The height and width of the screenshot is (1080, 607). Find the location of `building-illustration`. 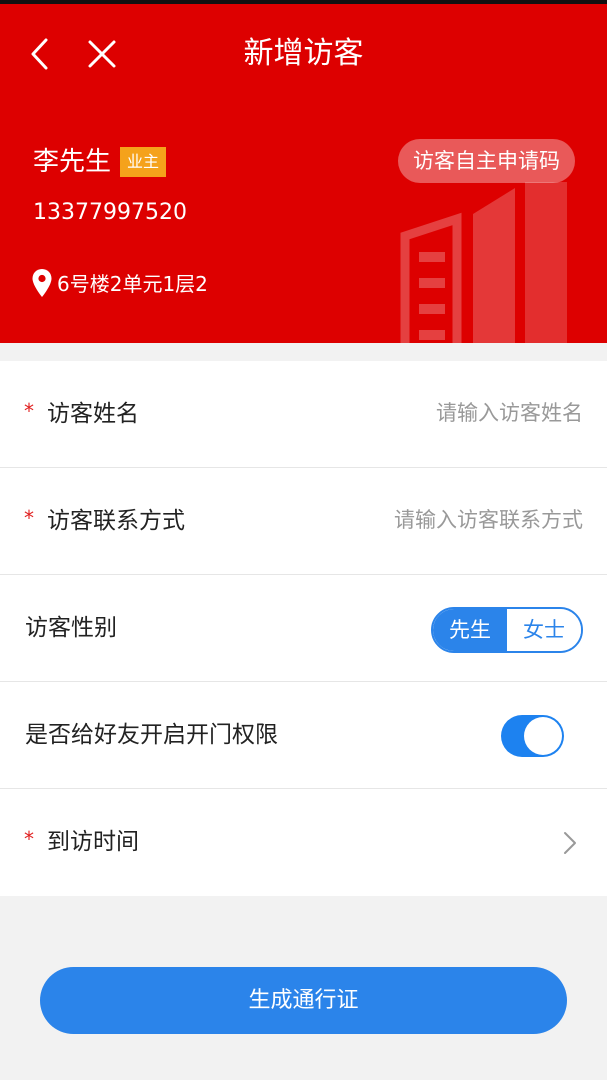

building-illustration is located at coordinates (483, 262).